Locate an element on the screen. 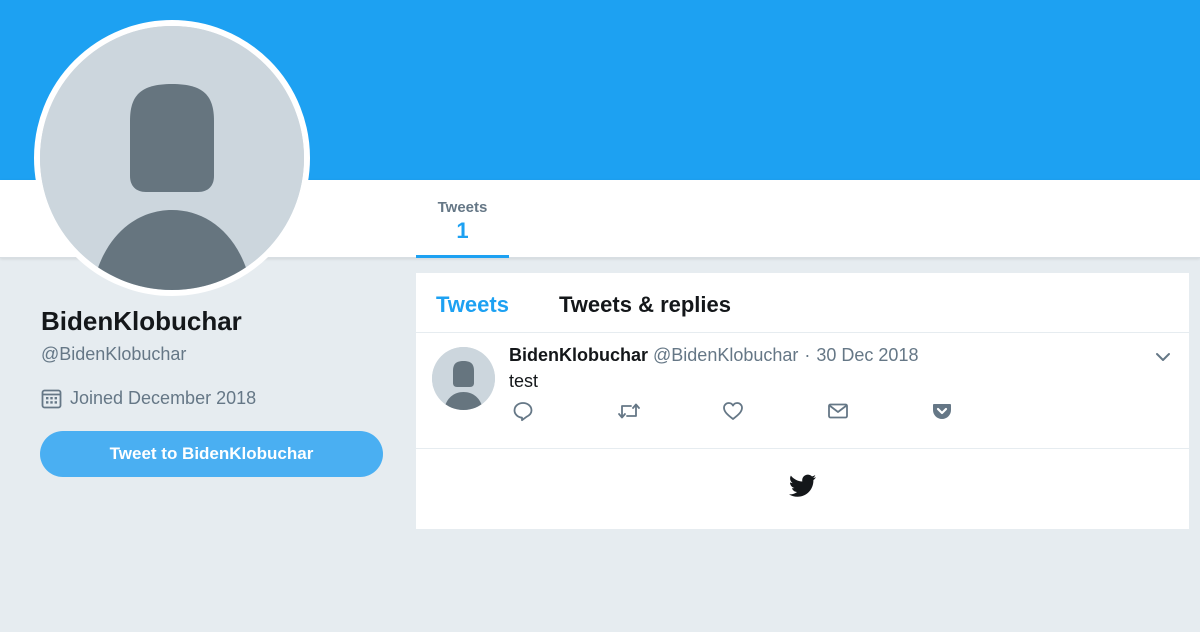 This screenshot has width=1200, height=632. profile-handle: @BidenKlobuchar is located at coordinates (113, 354).